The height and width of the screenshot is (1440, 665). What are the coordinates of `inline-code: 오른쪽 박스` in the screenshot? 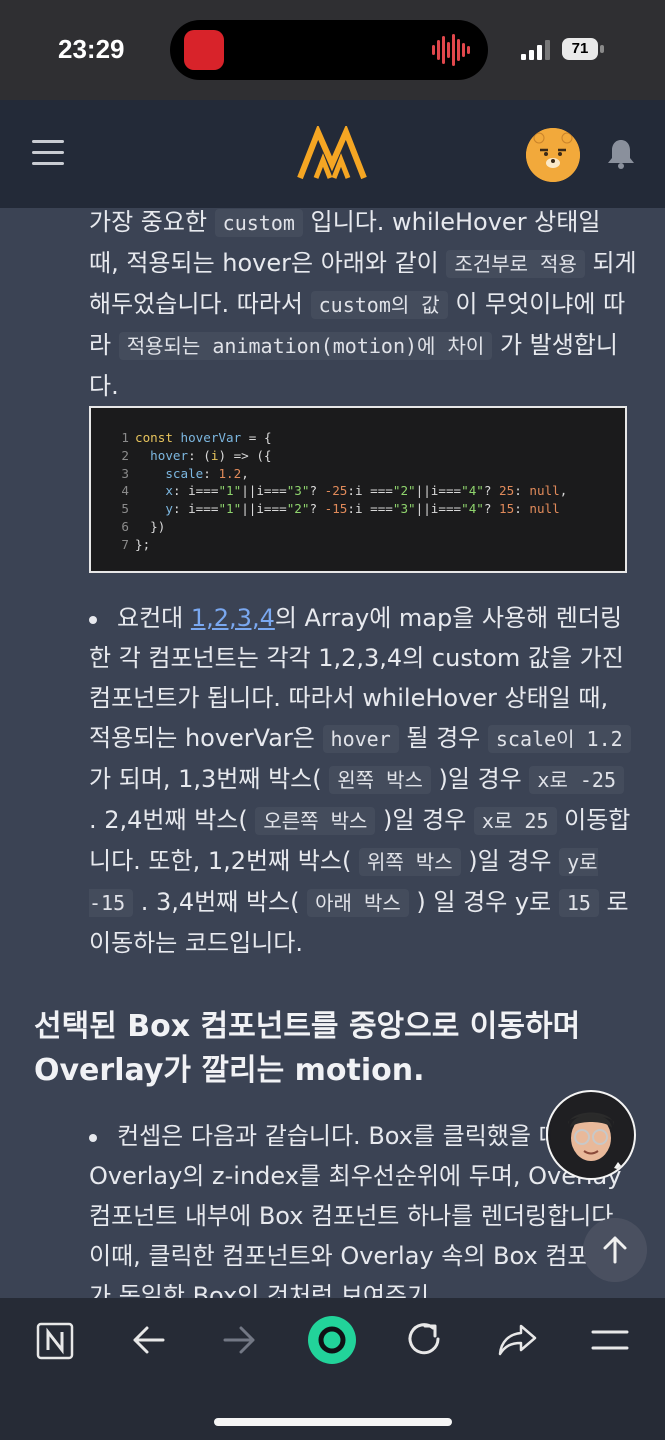 It's located at (315, 821).